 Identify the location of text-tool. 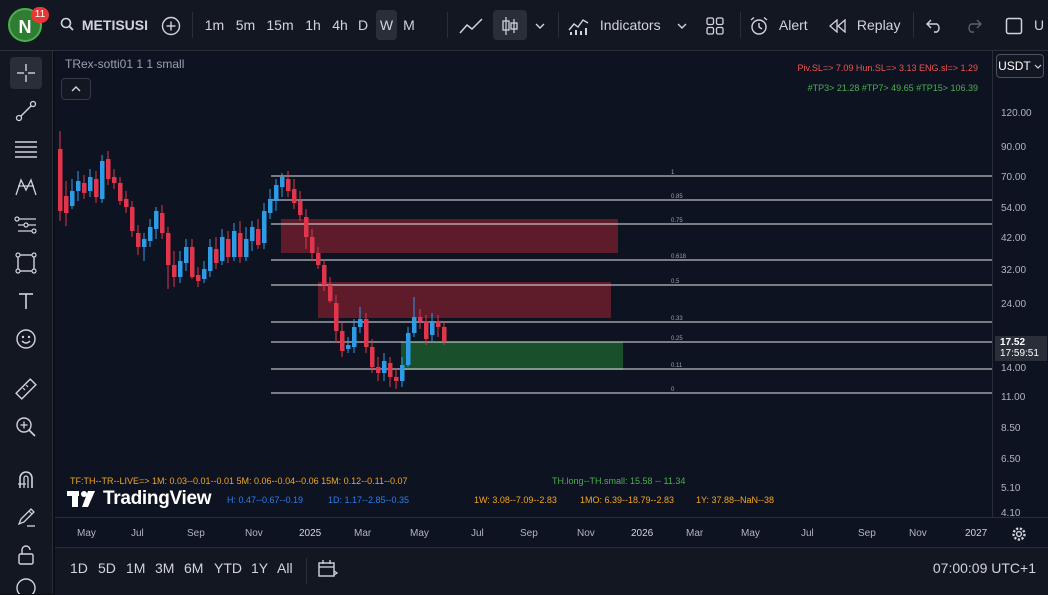
(26, 301).